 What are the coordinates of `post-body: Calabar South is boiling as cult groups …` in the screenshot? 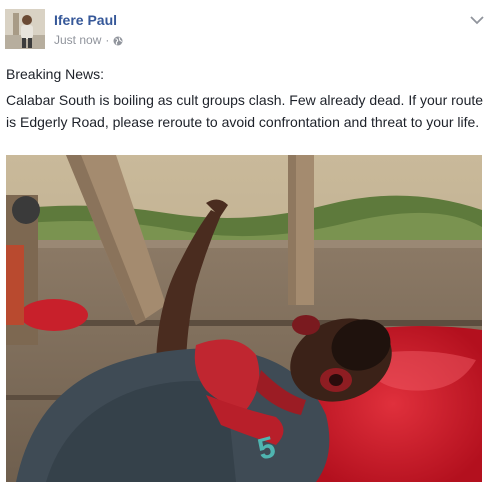 It's located at (245, 111).